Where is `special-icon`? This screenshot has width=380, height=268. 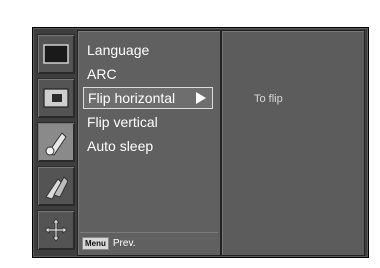 special-icon is located at coordinates (56, 144).